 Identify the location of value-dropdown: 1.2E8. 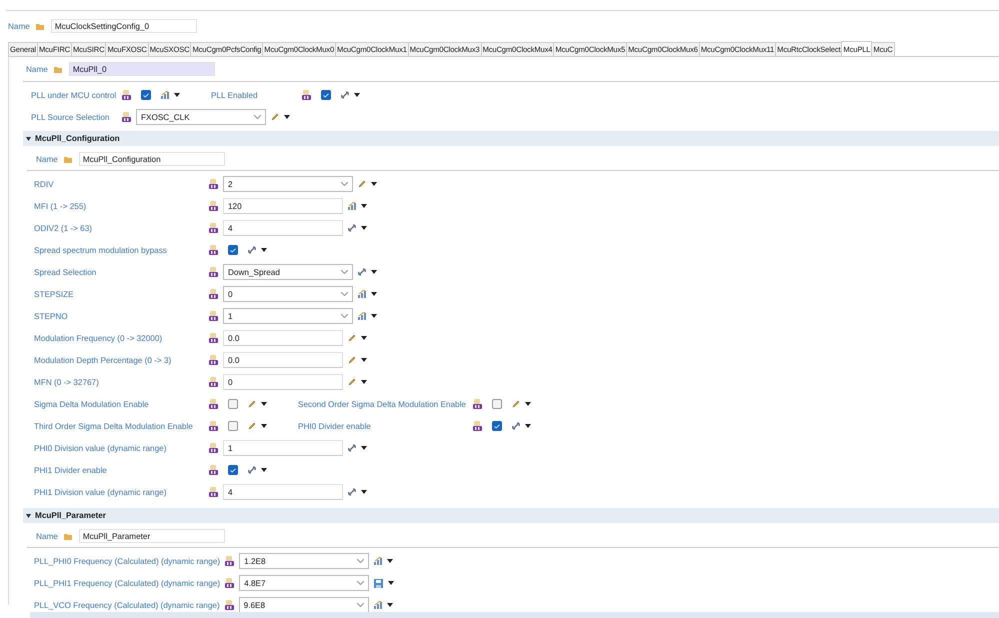
(304, 561).